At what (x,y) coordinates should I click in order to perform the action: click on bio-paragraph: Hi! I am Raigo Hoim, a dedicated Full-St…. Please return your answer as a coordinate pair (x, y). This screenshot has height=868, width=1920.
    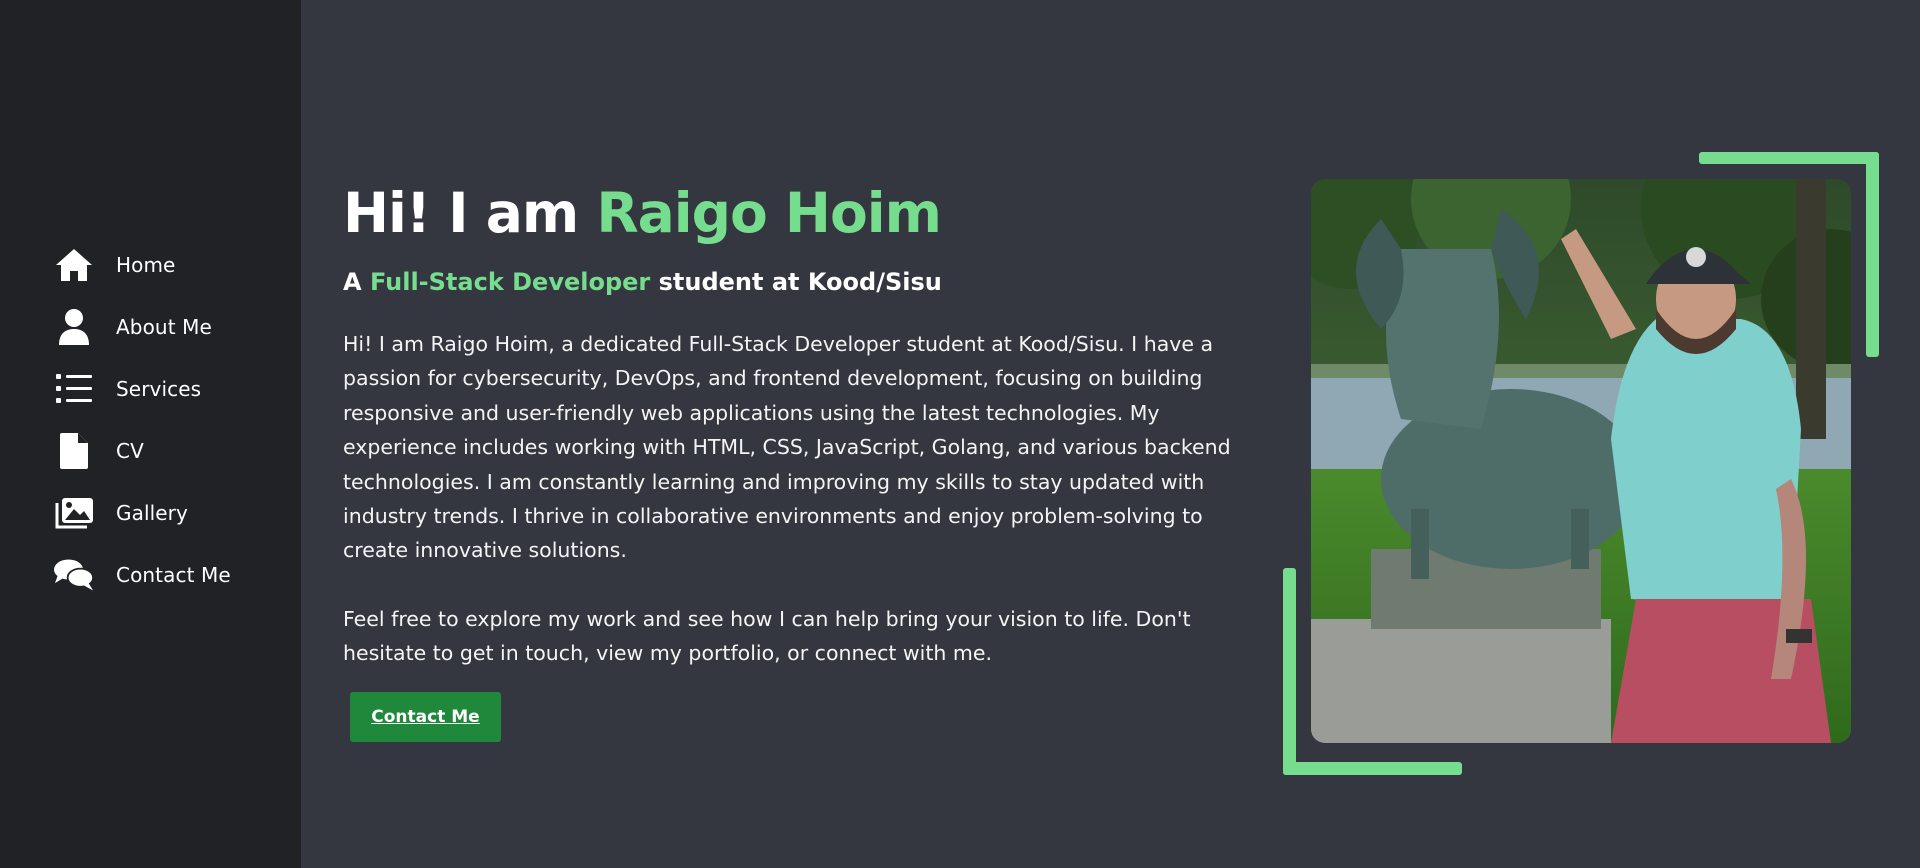
    Looking at the image, I should click on (787, 447).